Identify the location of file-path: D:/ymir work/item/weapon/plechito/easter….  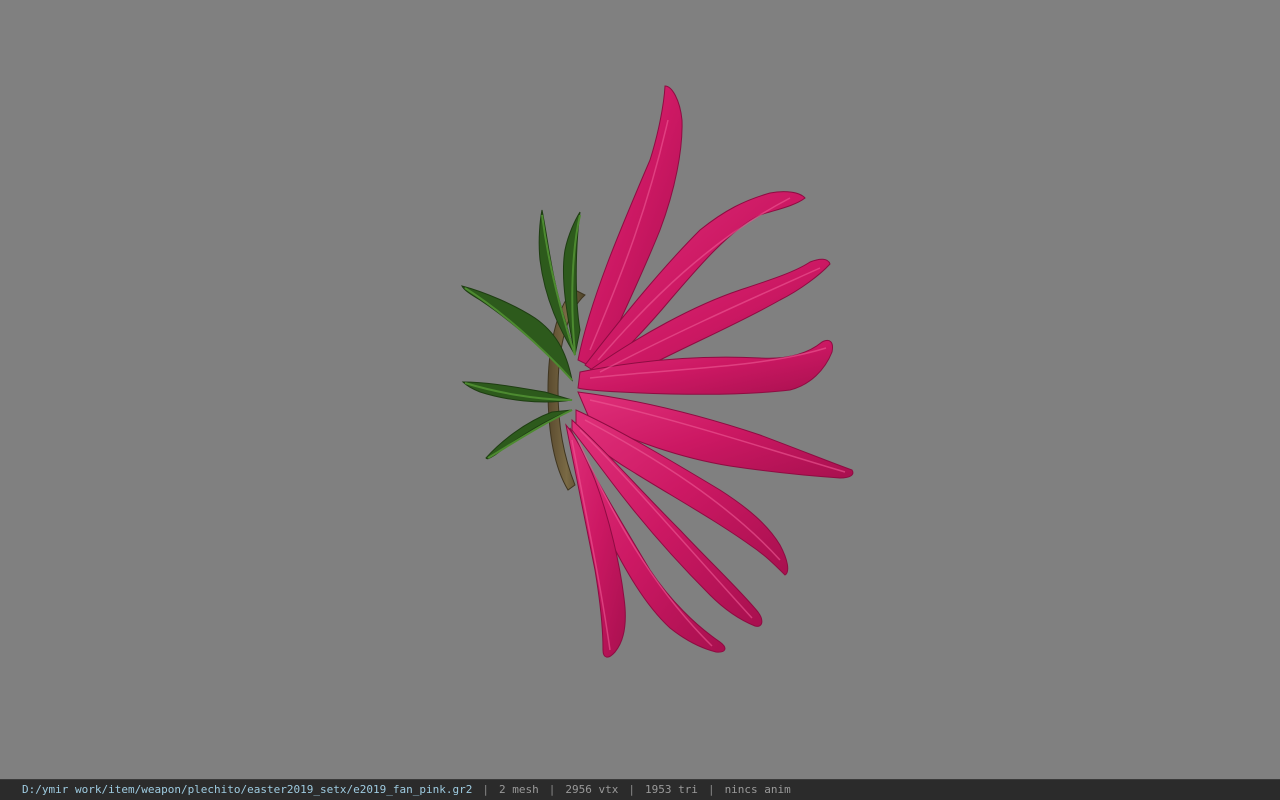
(247, 789).